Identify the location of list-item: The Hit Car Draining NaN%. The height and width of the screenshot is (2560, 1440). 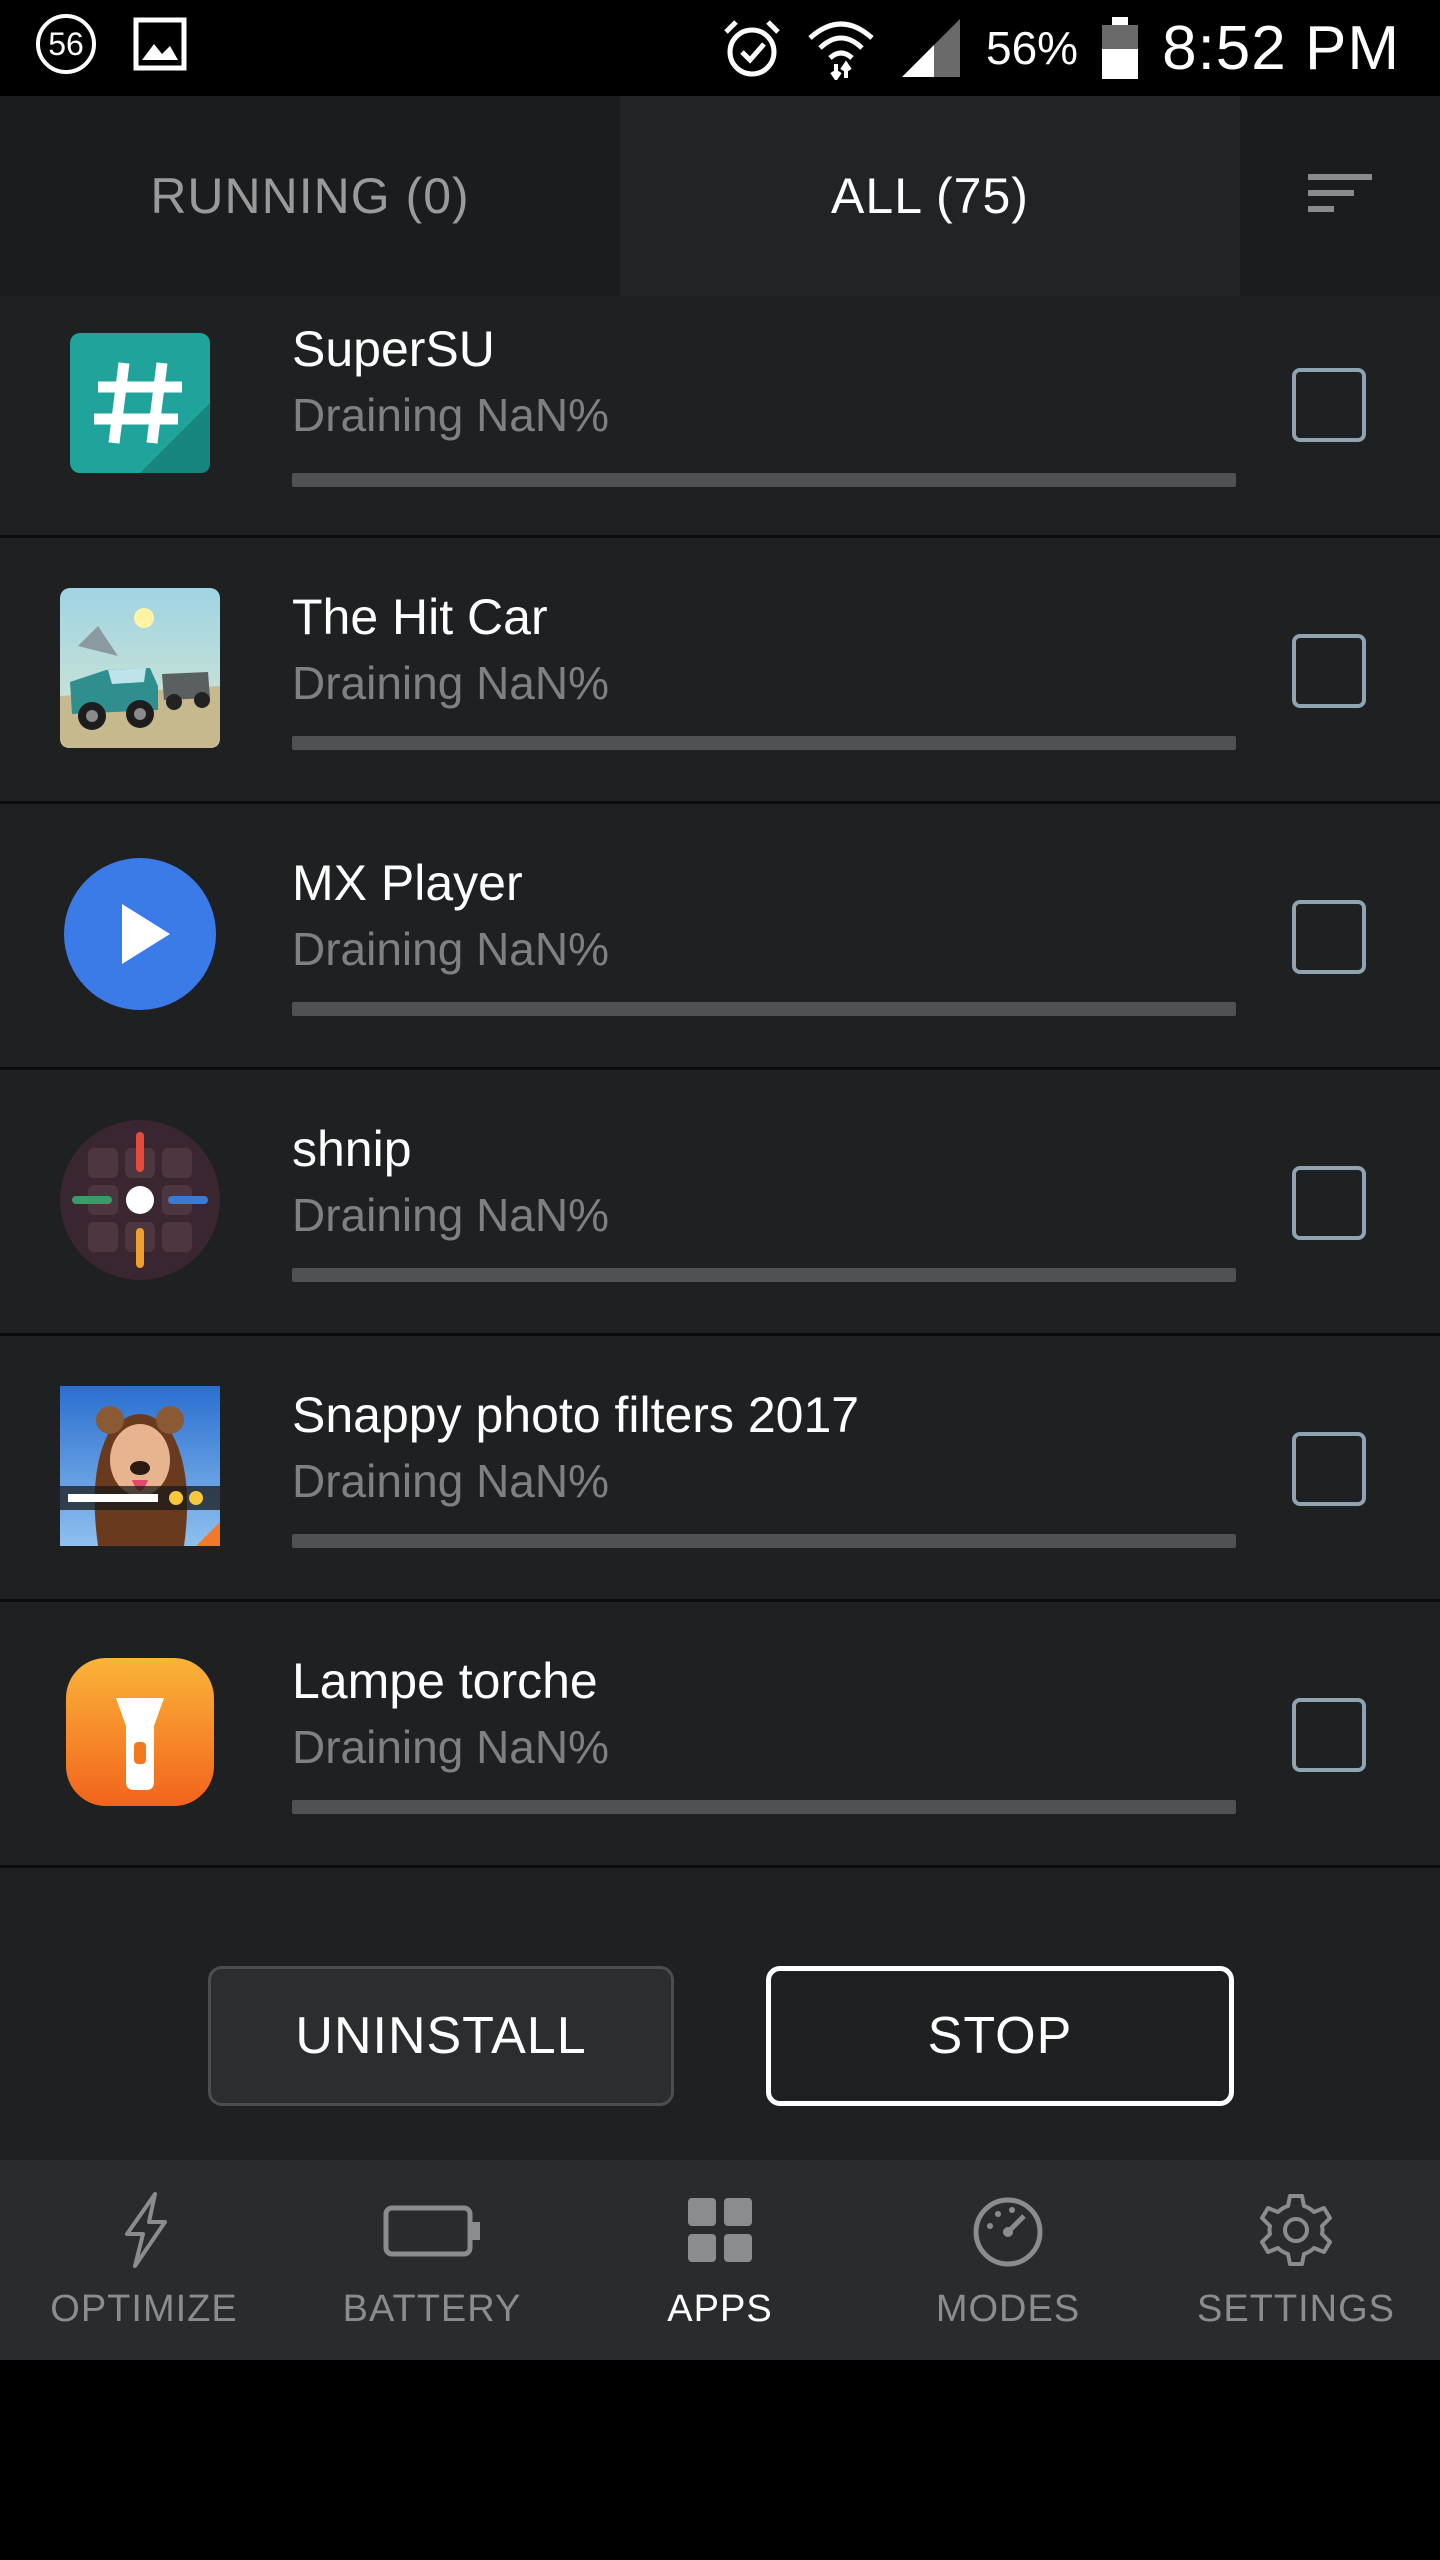
(720, 671).